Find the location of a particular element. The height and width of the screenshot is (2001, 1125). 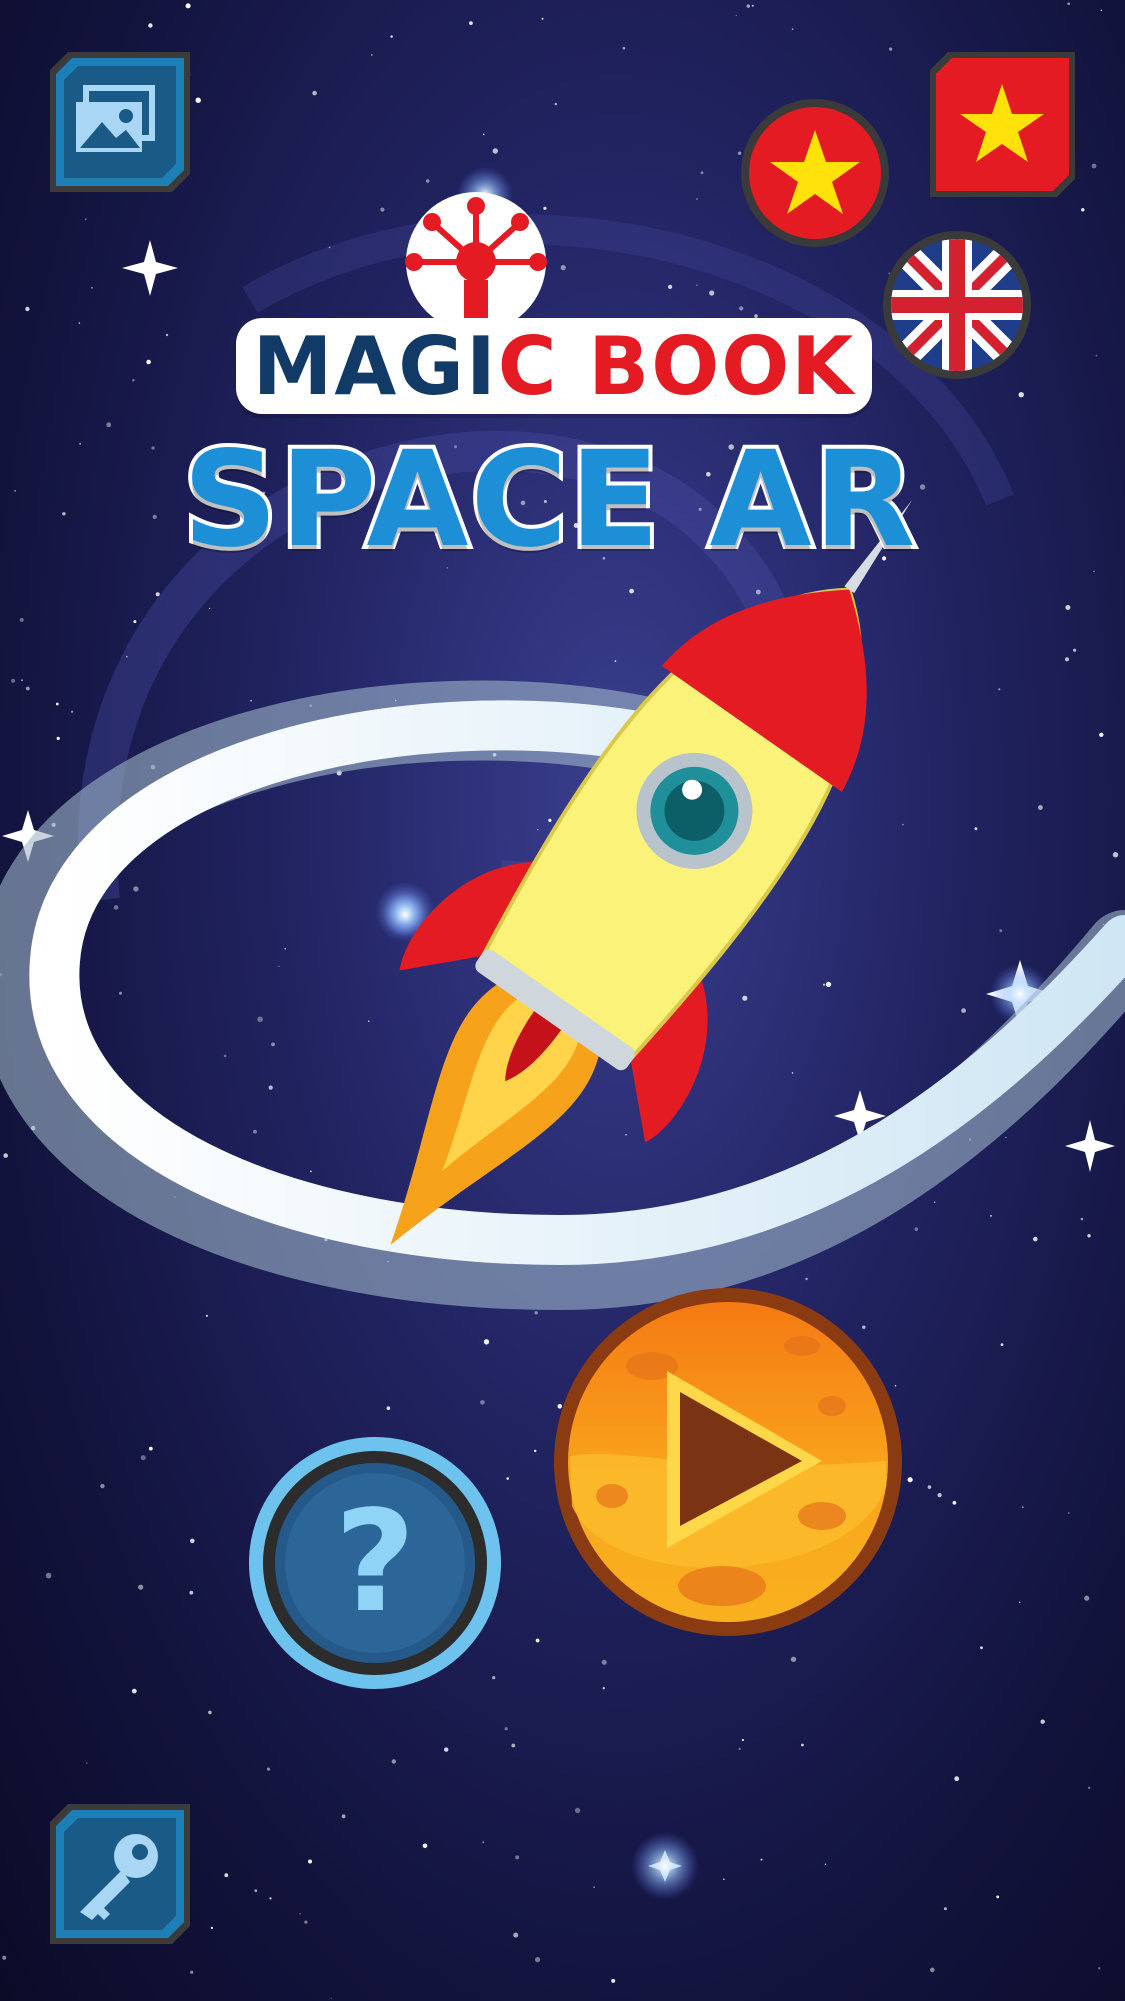

gallery-icon is located at coordinates (120, 122).